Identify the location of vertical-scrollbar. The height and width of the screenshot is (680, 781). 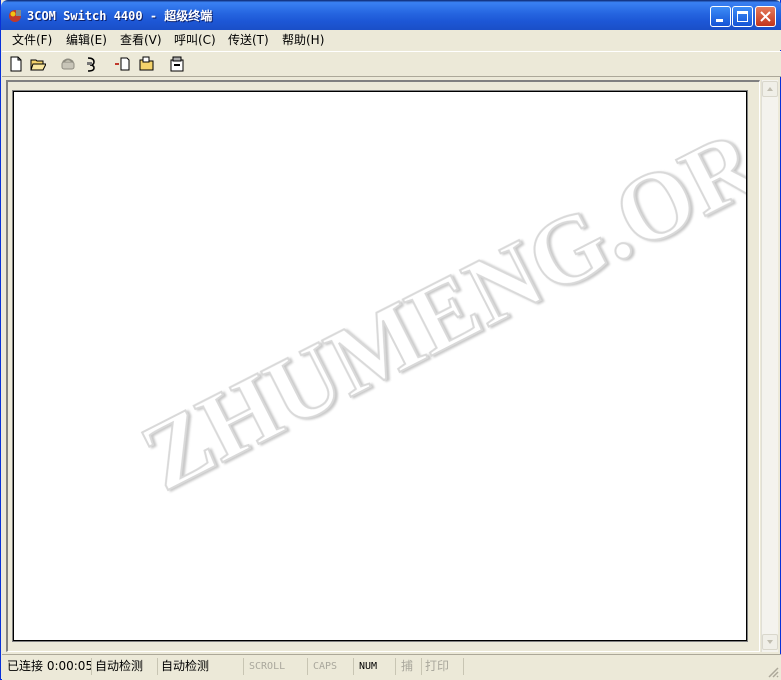
(769, 366).